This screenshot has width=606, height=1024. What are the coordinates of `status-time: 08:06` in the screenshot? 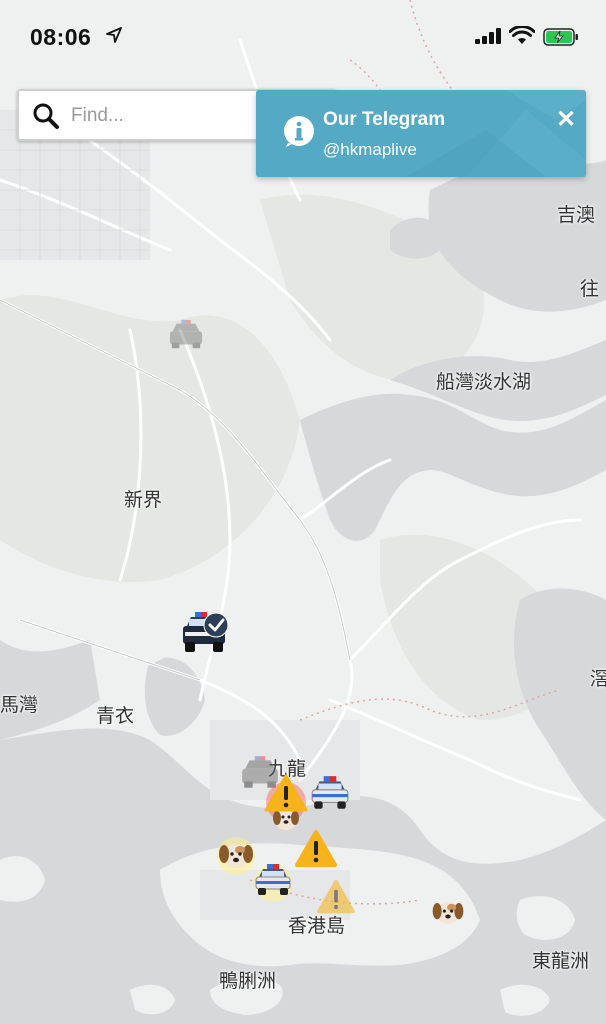 It's located at (61, 37).